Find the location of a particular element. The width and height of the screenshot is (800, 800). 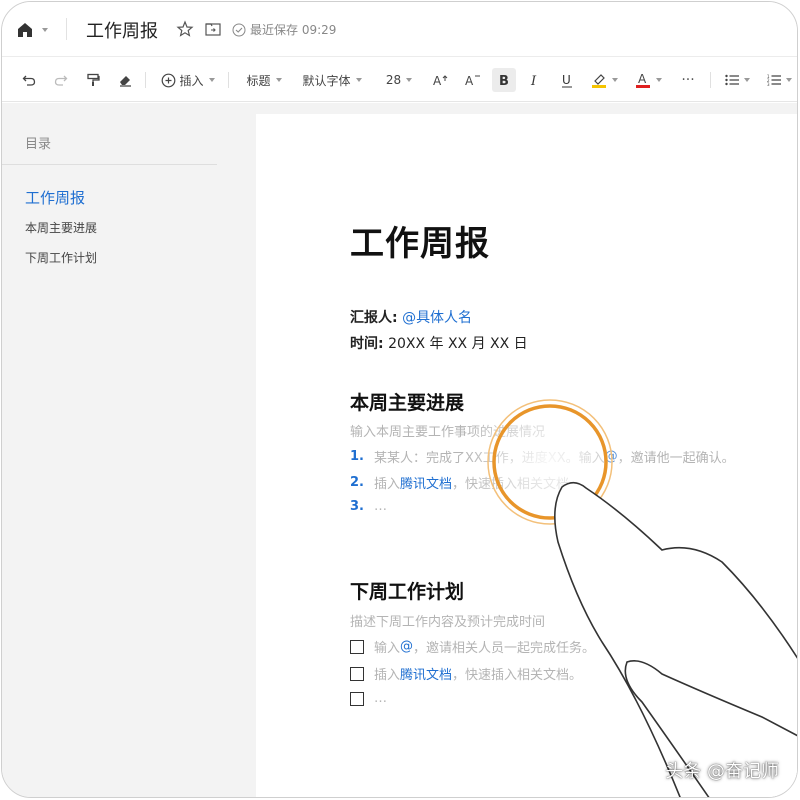

list-number: 2. is located at coordinates (357, 482).